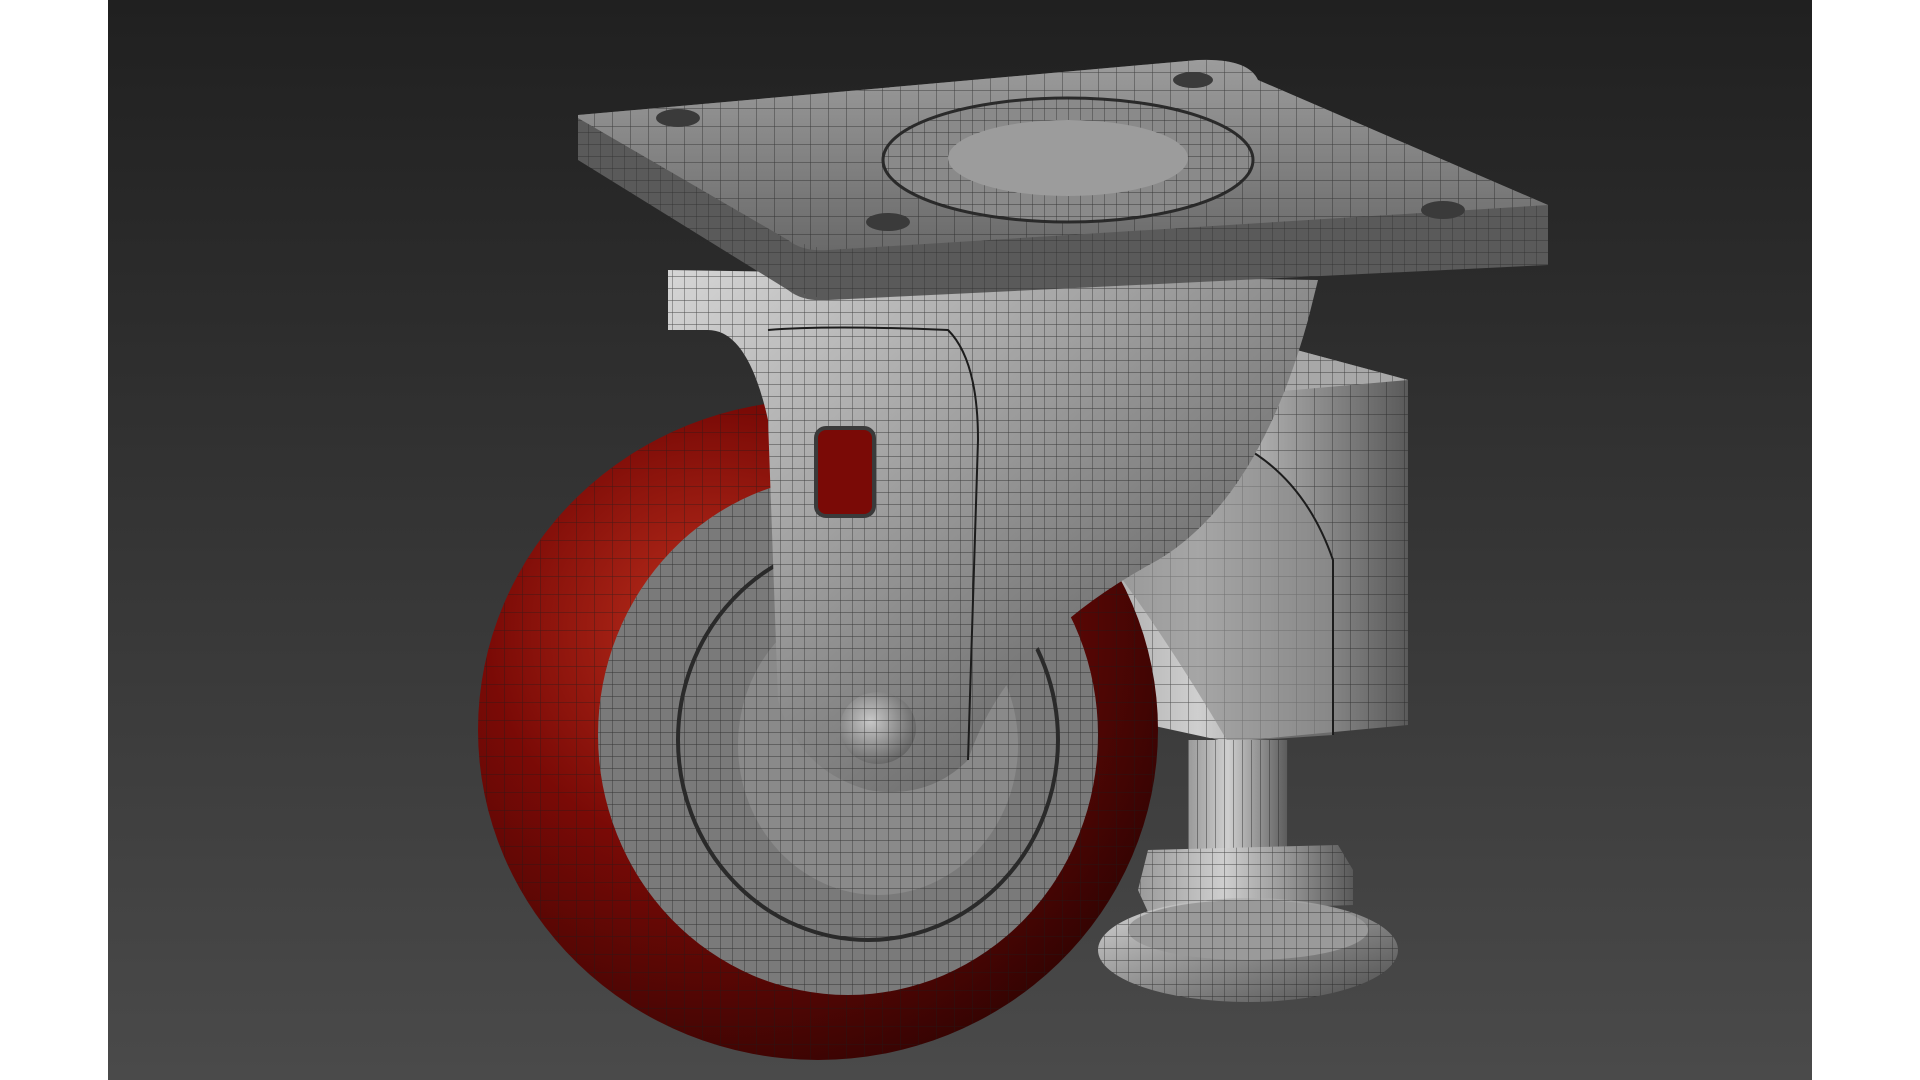 The image size is (1920, 1080). What do you see at coordinates (54, 540) in the screenshot?
I see `letterbox-left` at bounding box center [54, 540].